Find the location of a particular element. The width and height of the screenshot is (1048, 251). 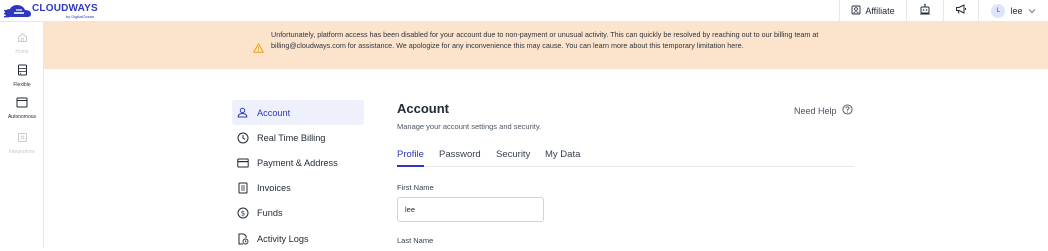

brand-sub: by DigitalOcean is located at coordinates (80, 16).